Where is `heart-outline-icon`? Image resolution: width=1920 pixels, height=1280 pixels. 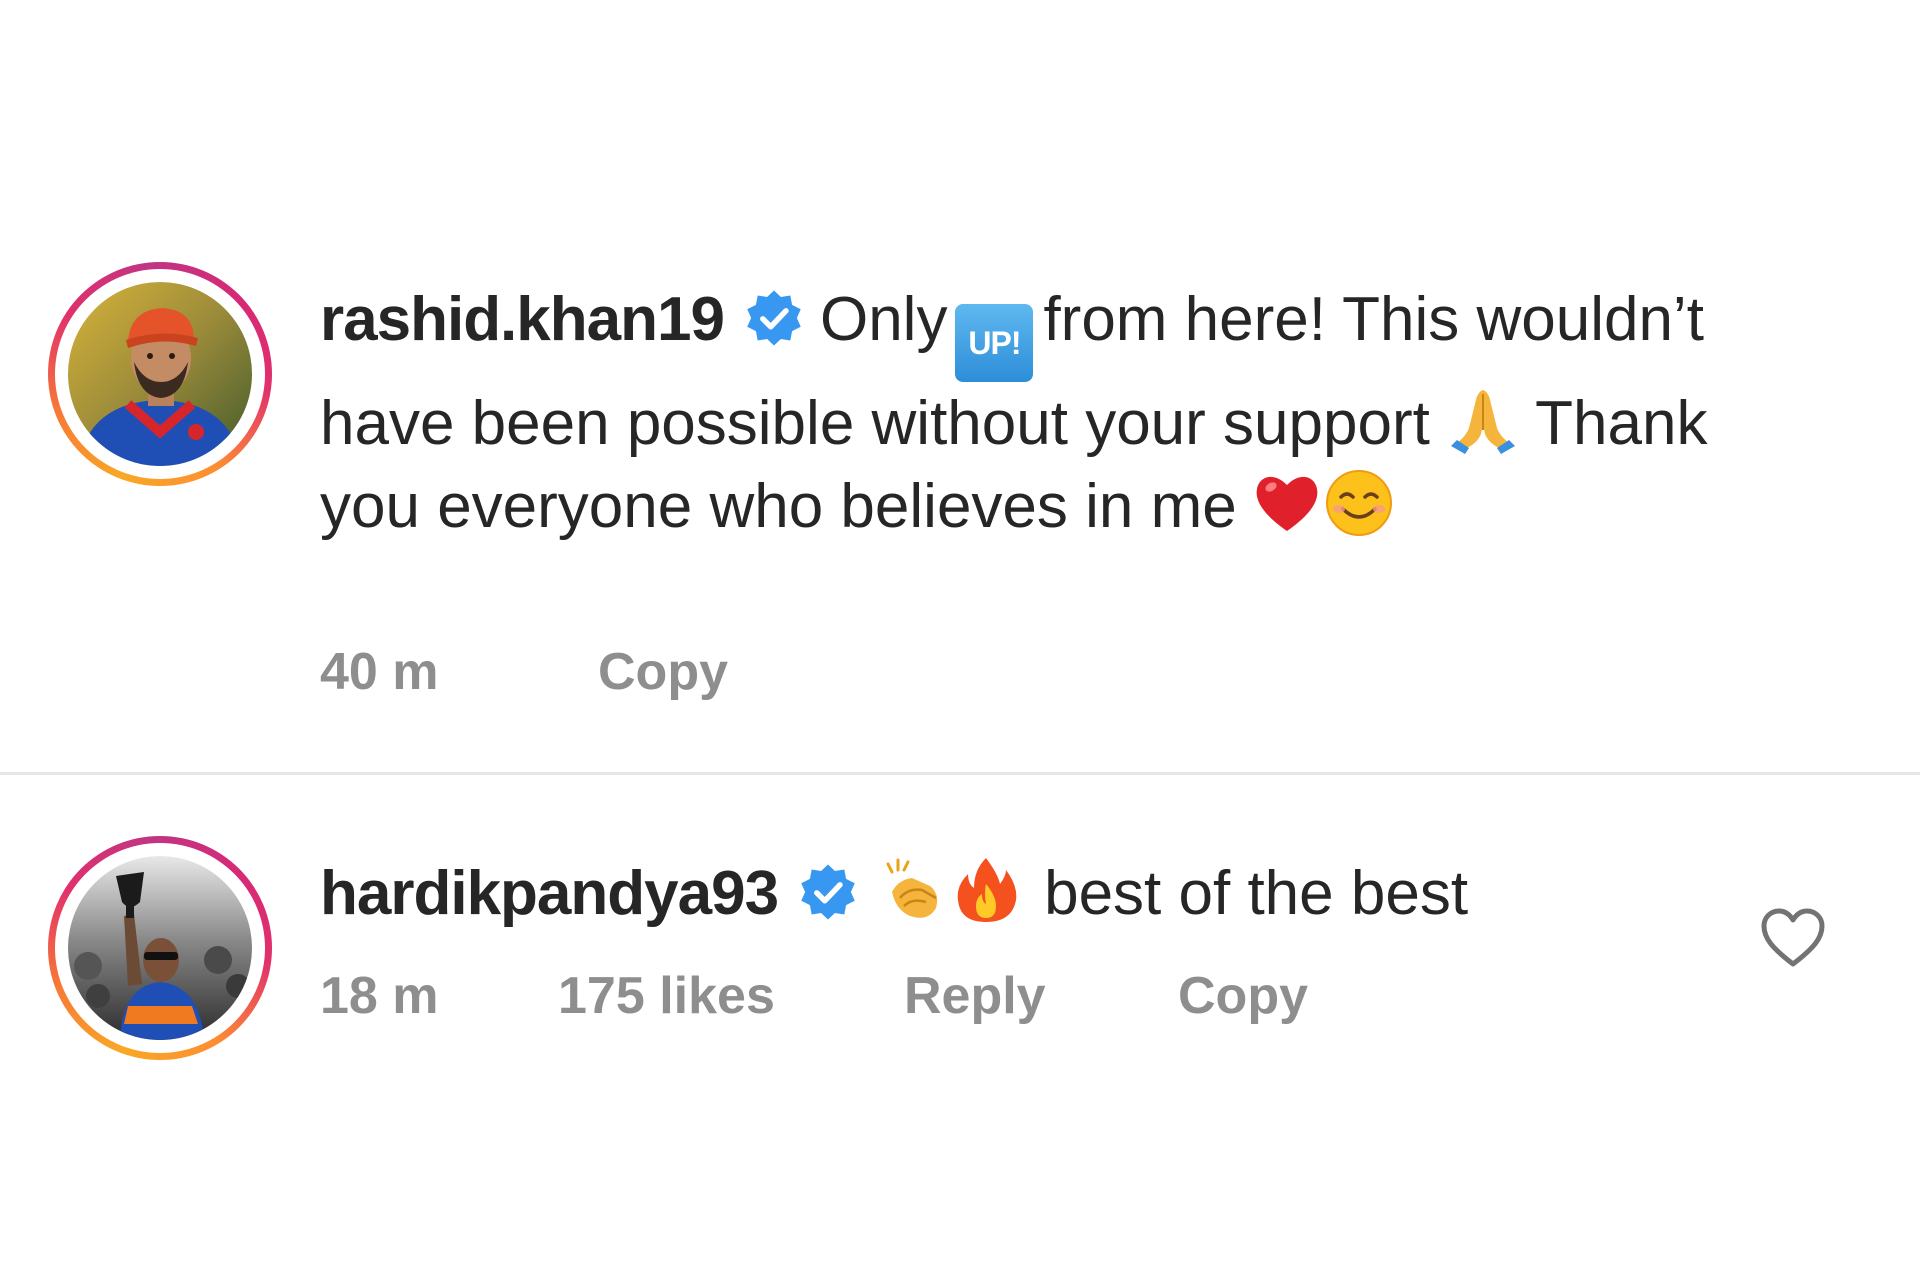
heart-outline-icon is located at coordinates (1793, 938).